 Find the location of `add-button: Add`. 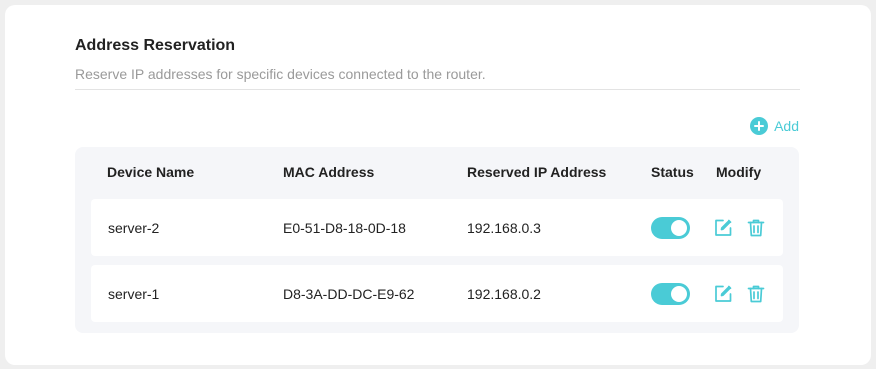

add-button: Add is located at coordinates (774, 126).